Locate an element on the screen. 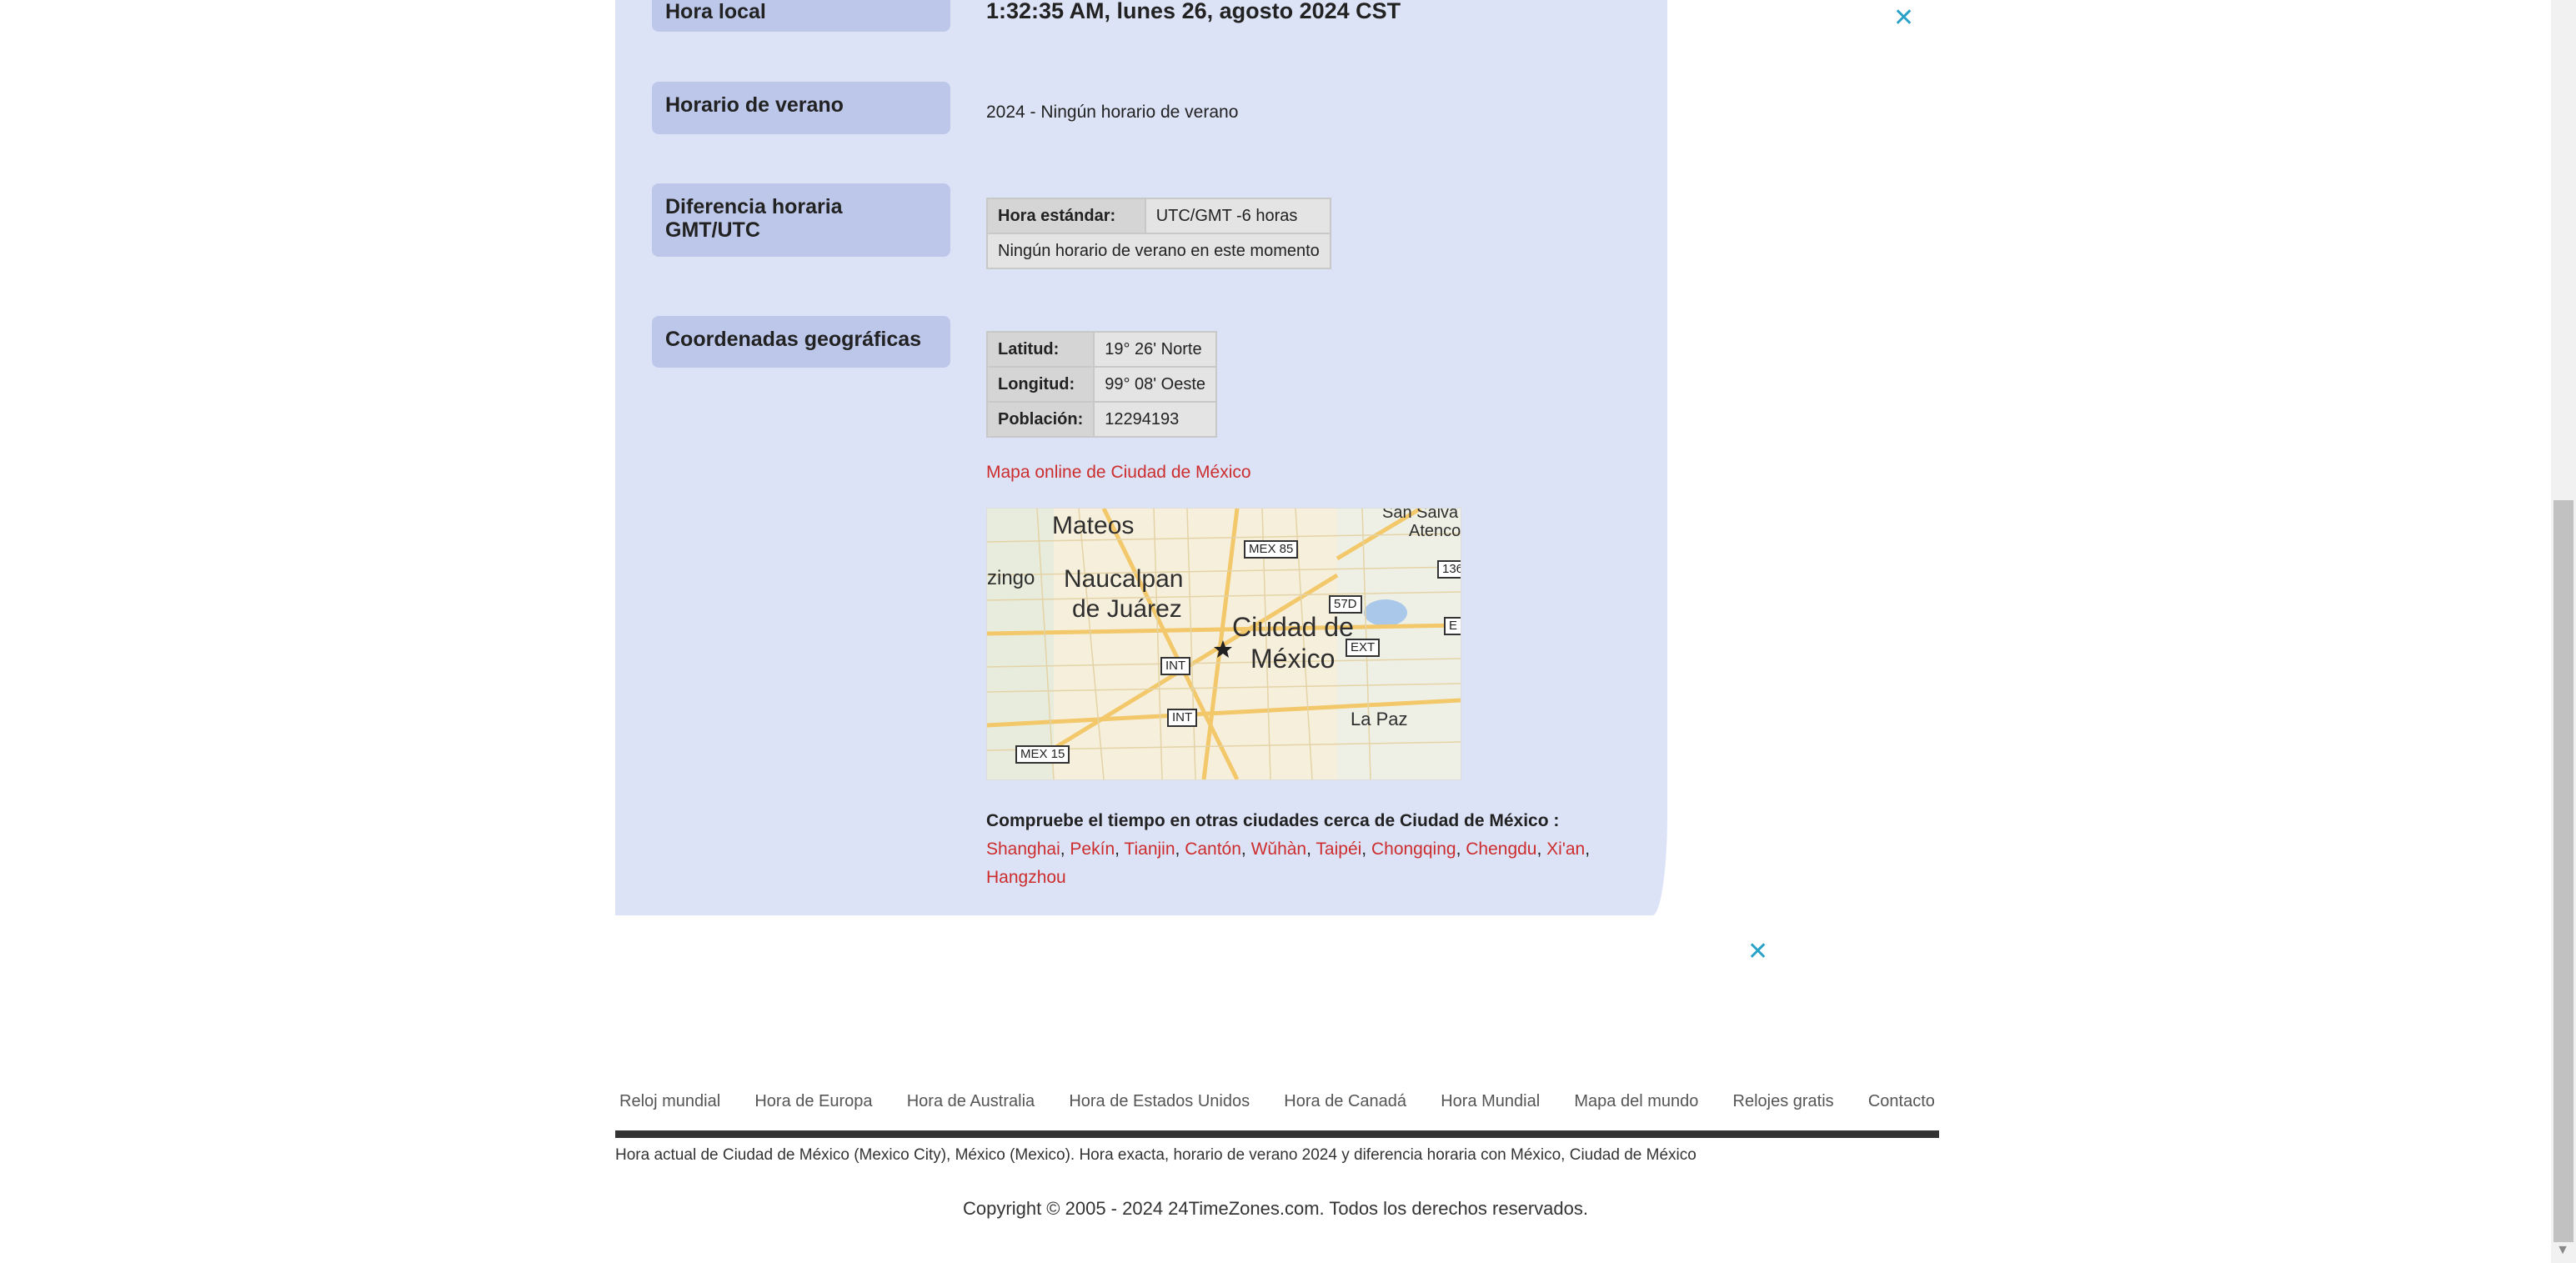 This screenshot has height=1263, width=2576. longitude-key: Longitud: is located at coordinates (1040, 384).